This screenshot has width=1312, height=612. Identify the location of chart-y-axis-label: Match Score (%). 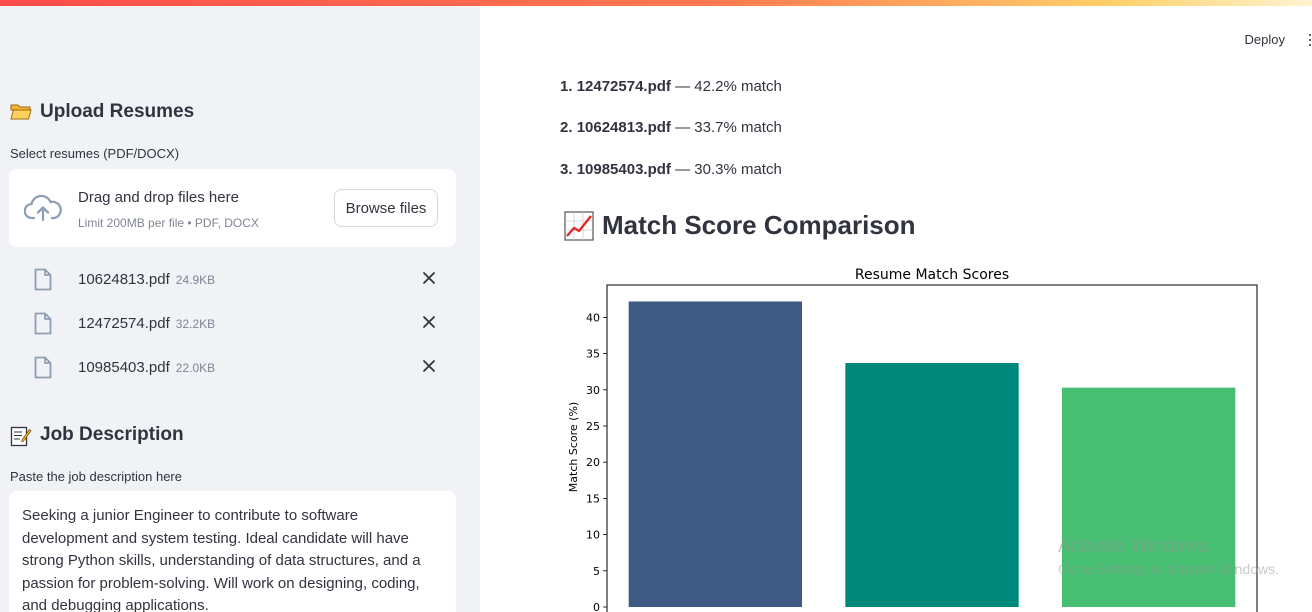
(573, 447).